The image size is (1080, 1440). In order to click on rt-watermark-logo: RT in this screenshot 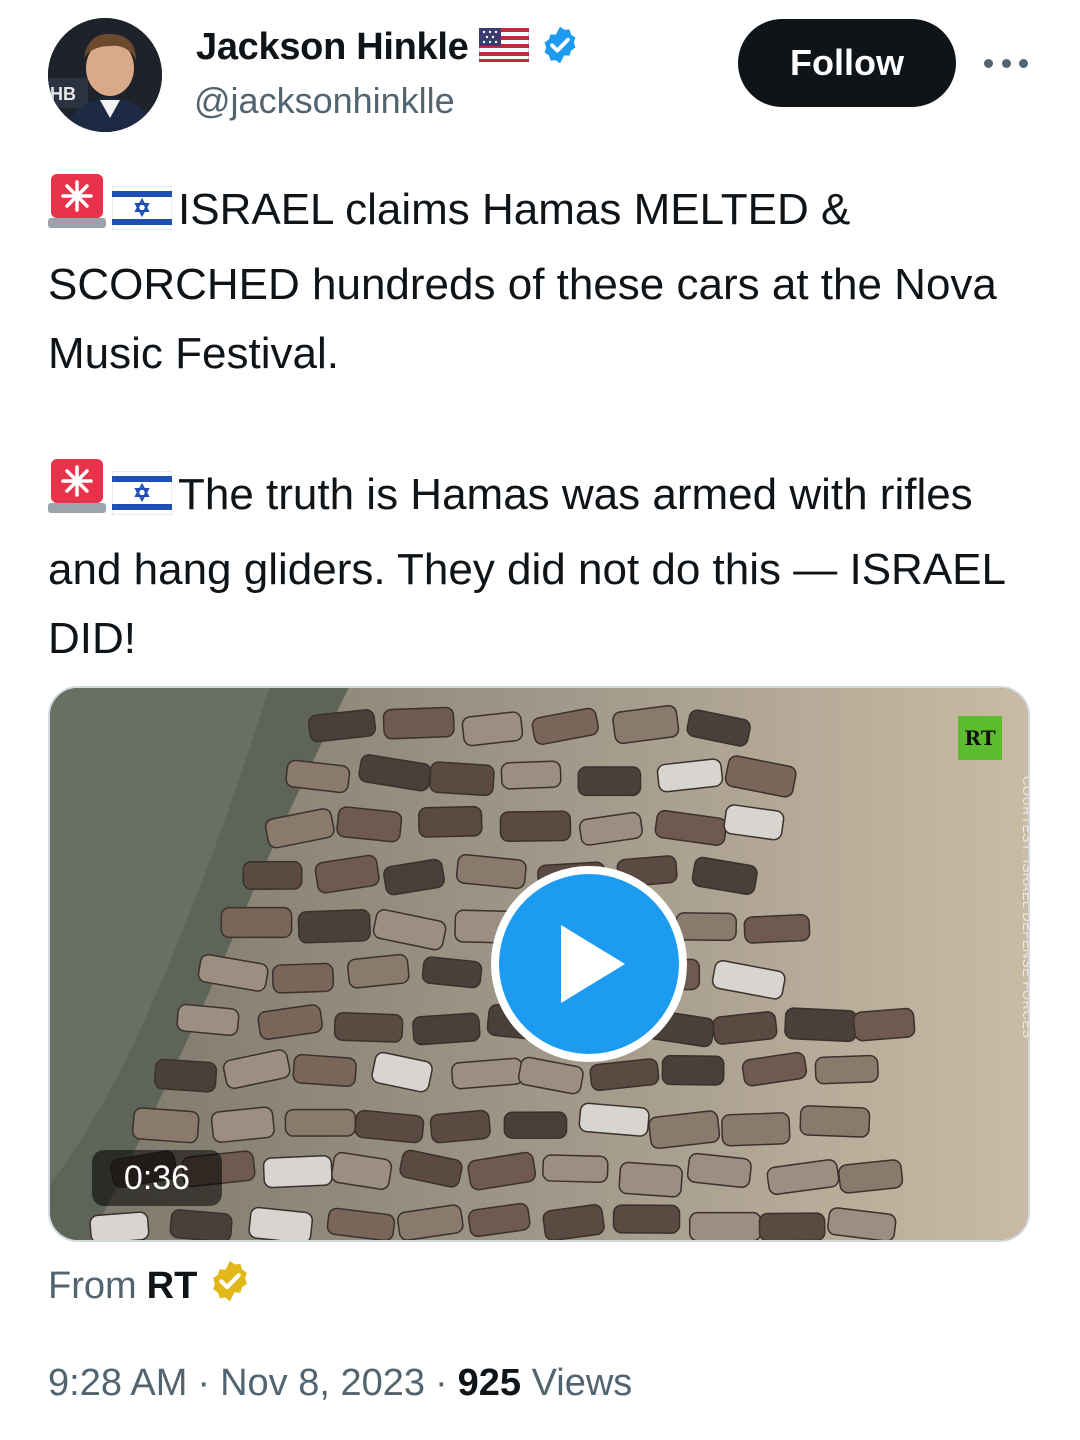, I will do `click(980, 738)`.